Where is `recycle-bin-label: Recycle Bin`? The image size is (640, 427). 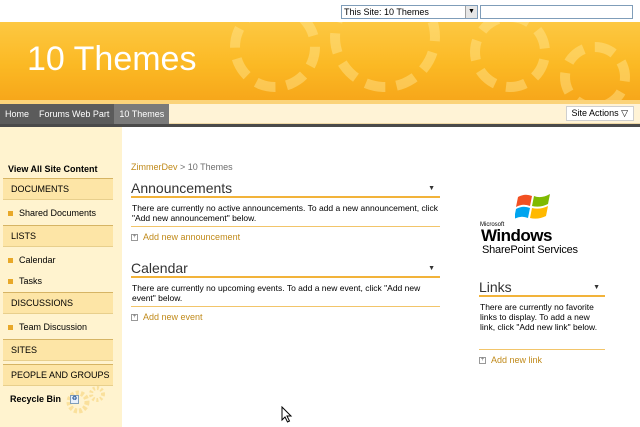
recycle-bin-label: Recycle Bin is located at coordinates (36, 399).